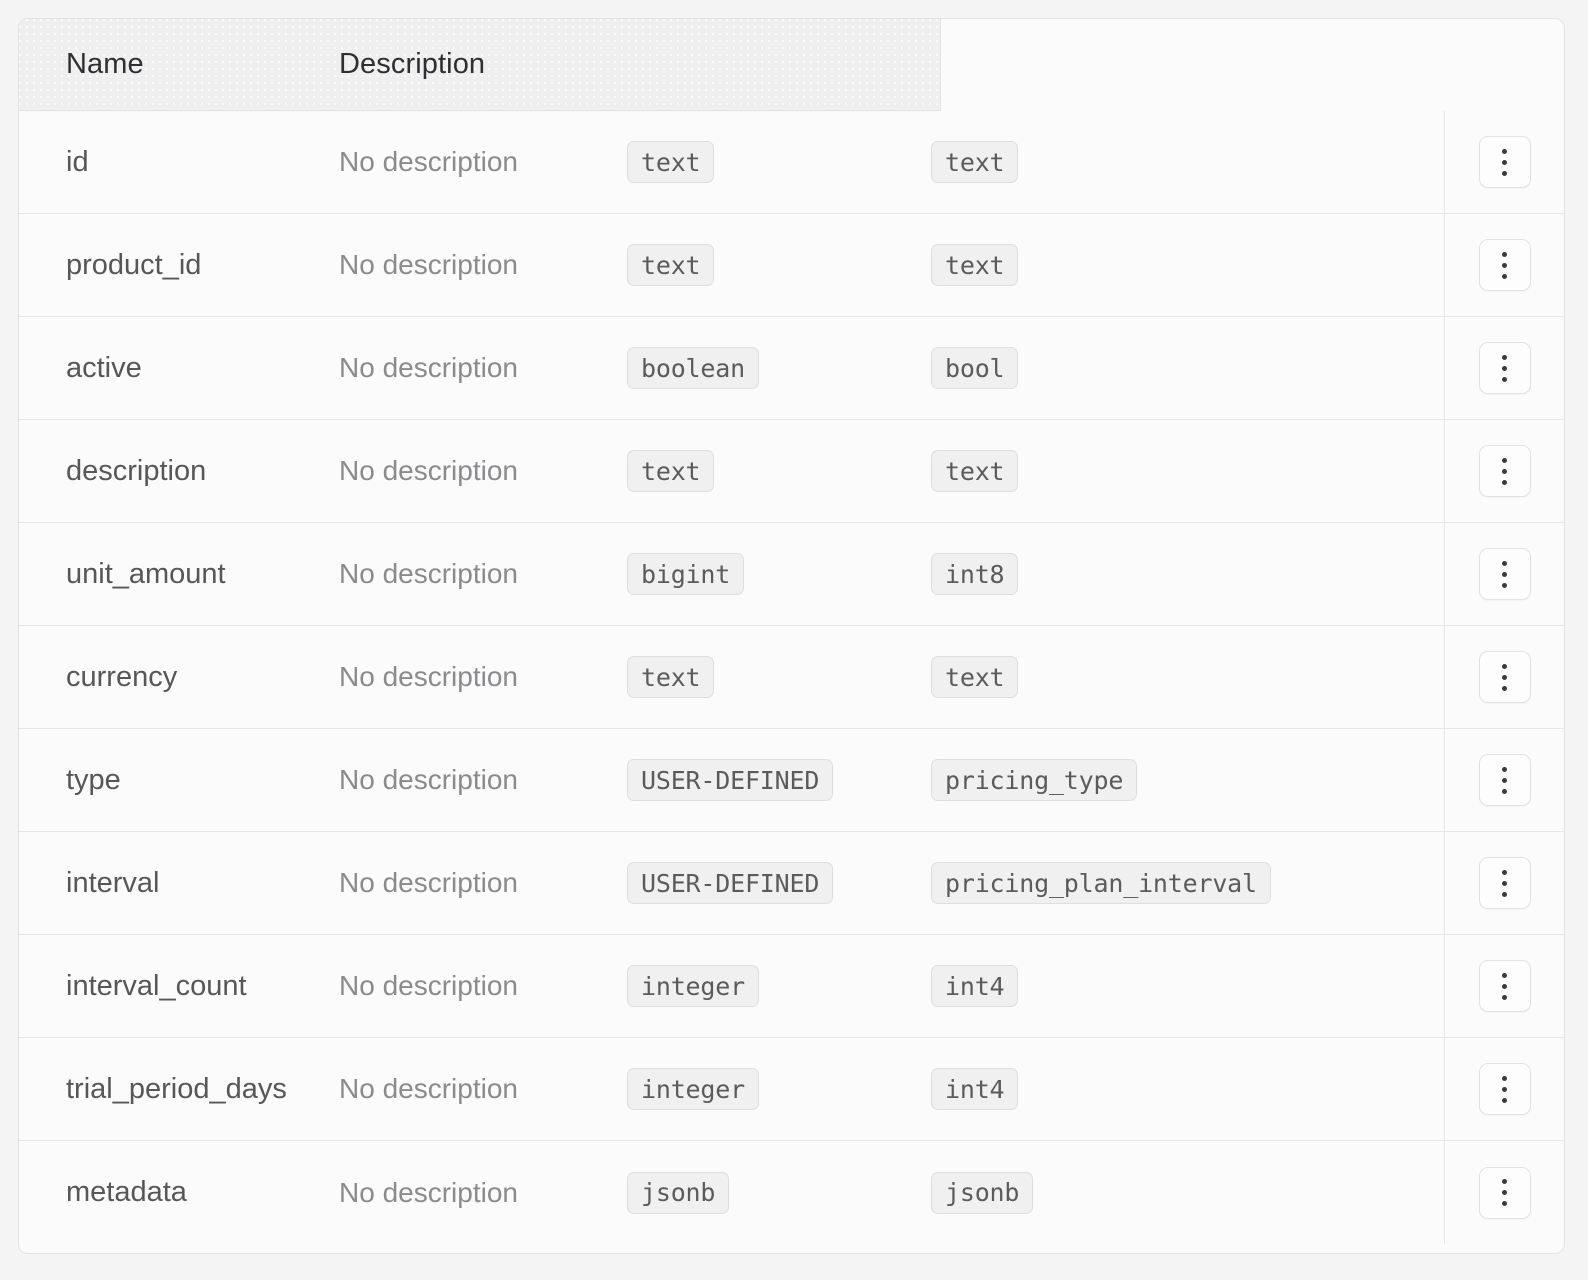  I want to click on format-badge: jsonb, so click(678, 1192).